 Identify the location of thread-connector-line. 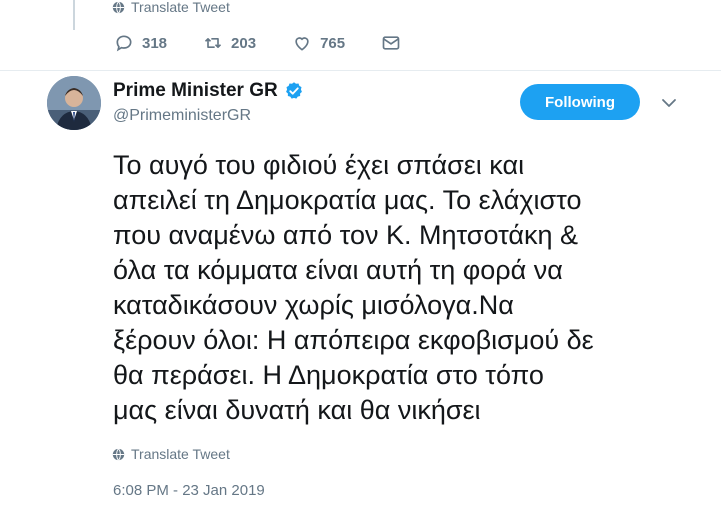
(74, 15).